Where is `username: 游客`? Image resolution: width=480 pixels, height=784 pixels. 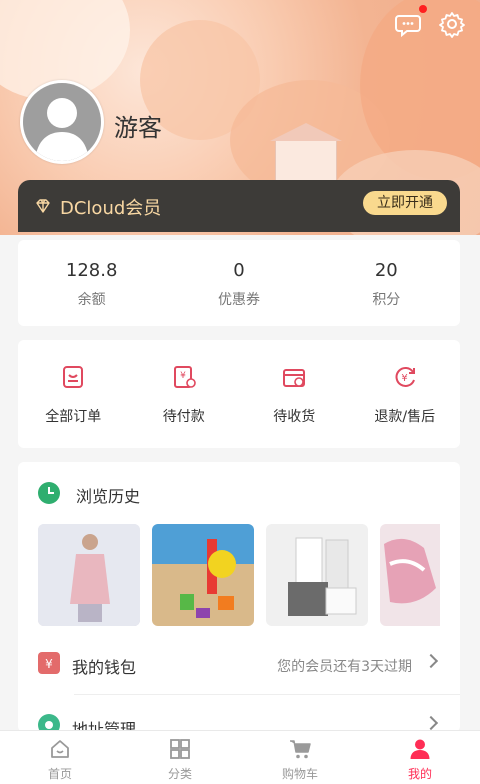
username: 游客 is located at coordinates (138, 125).